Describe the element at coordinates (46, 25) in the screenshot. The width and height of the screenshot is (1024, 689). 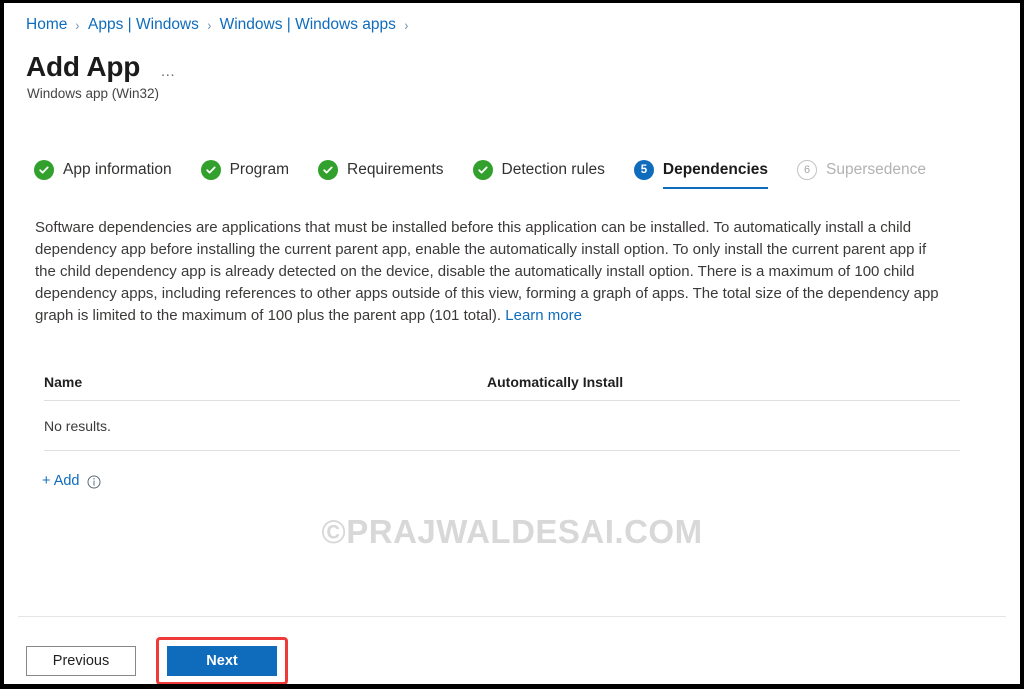
I see `breadcrumb-item-home: Home` at that location.